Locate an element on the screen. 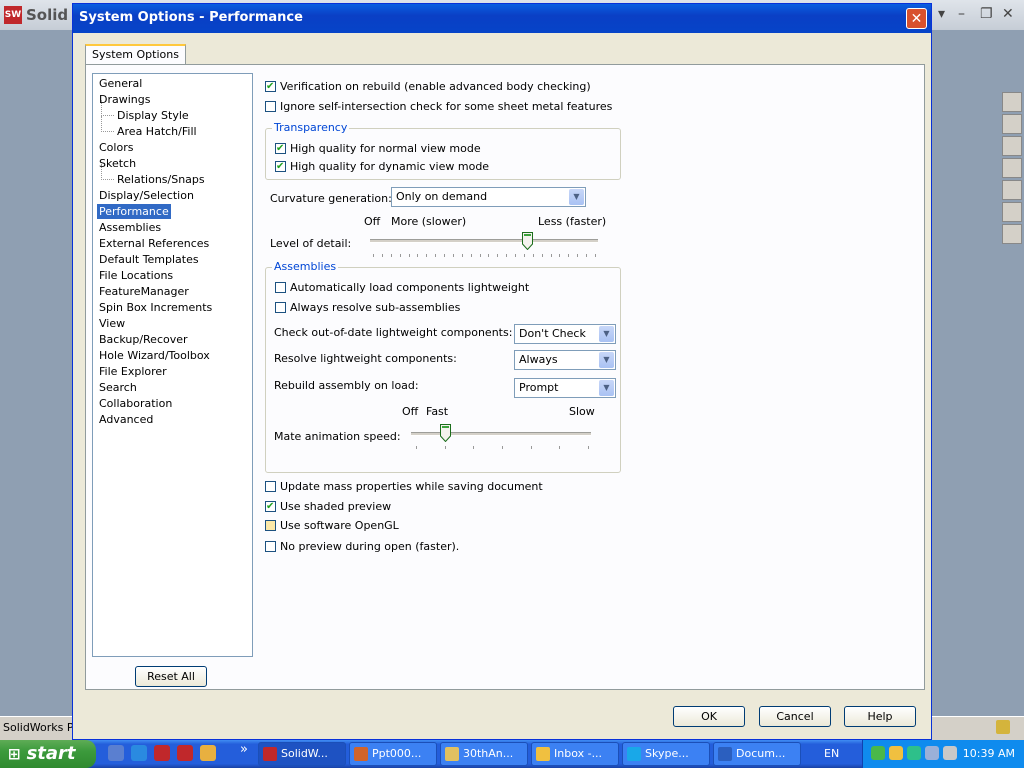 The width and height of the screenshot is (1024, 768). curvature-select: Only on demand ▼ is located at coordinates (488, 197).